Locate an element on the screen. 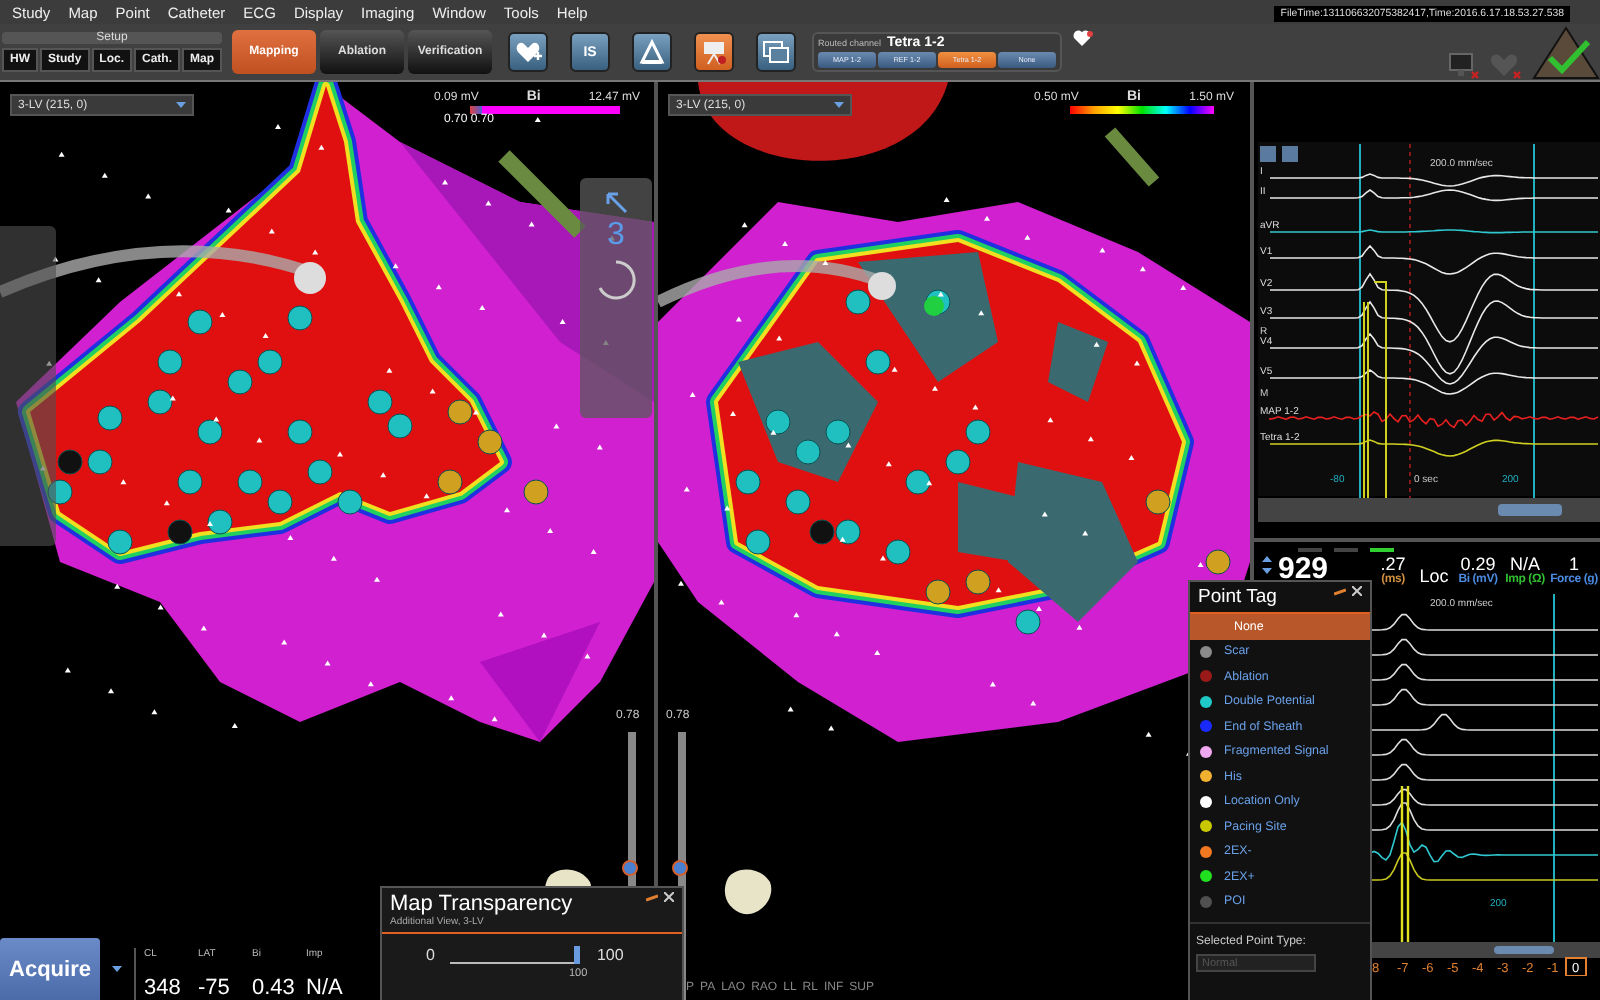 The width and height of the screenshot is (1600, 1000). dialog-title: Map Transparency is located at coordinates (481, 904).